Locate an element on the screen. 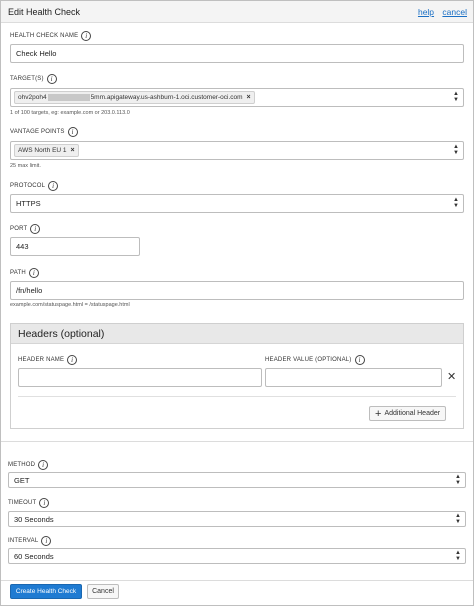 The width and height of the screenshot is (474, 606). header-name-label: HEADER NAME i is located at coordinates (48, 360).